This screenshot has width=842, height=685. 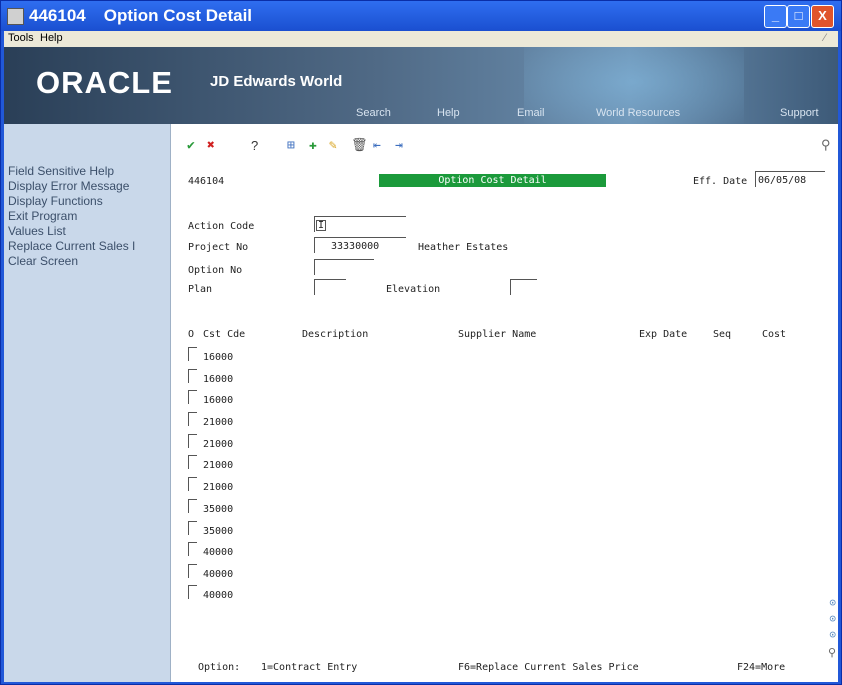 I want to click on scroll-end-icon: ⊙, so click(x=832, y=634).